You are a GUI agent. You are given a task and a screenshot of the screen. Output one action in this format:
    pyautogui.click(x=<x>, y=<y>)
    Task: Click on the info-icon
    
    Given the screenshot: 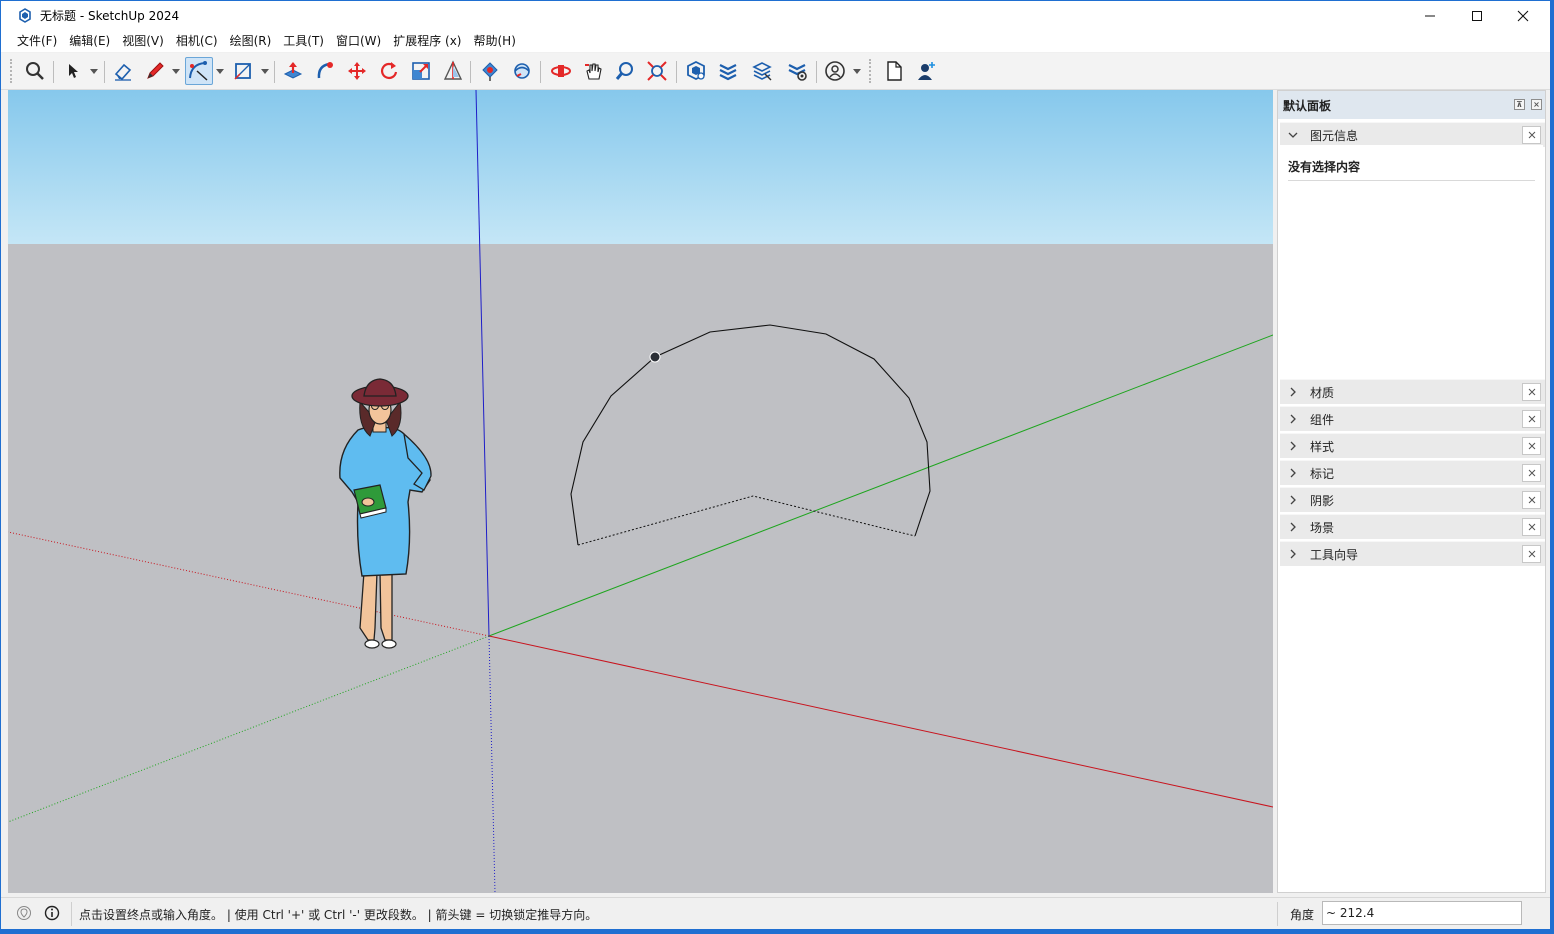 What is the action you would take?
    pyautogui.click(x=52, y=913)
    